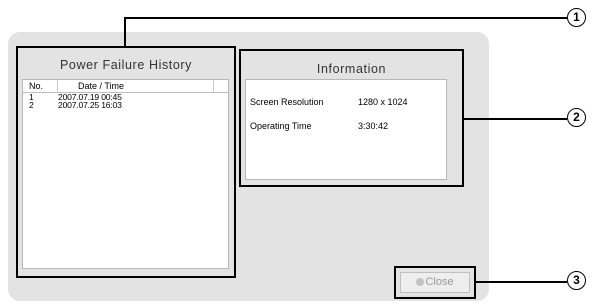  What do you see at coordinates (125, 86) in the screenshot?
I see `list-header: No. Date / Time` at bounding box center [125, 86].